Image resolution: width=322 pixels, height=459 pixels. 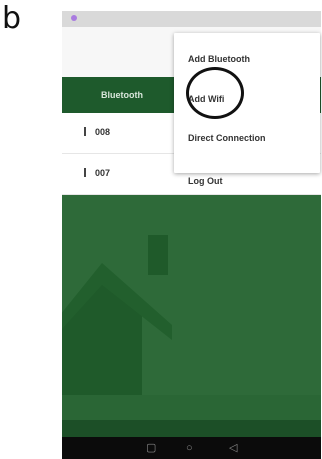 What do you see at coordinates (103, 132) in the screenshot?
I see `device-label: 008` at bounding box center [103, 132].